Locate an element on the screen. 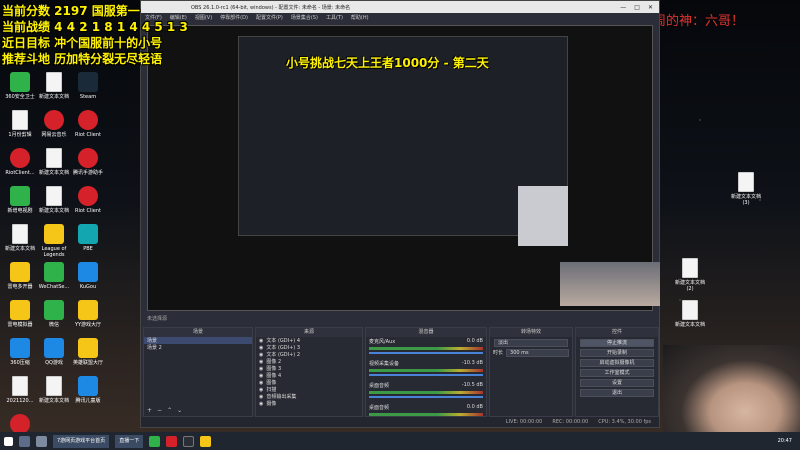 This screenshot has height=450, width=800. virtual-camera-button: 启动虚拟摄像机 is located at coordinates (617, 363).